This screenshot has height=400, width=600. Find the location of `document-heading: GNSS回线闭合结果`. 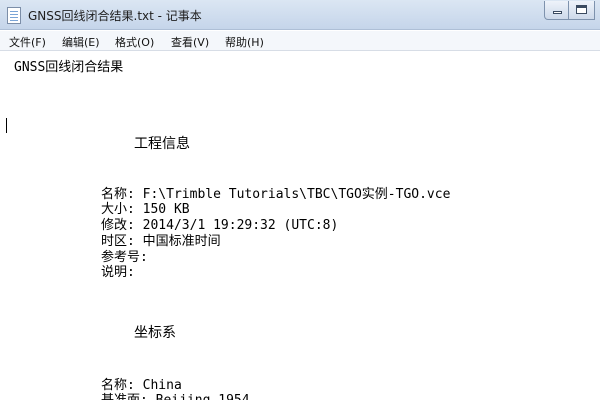

document-heading: GNSS回线闭合结果 is located at coordinates (69, 67).